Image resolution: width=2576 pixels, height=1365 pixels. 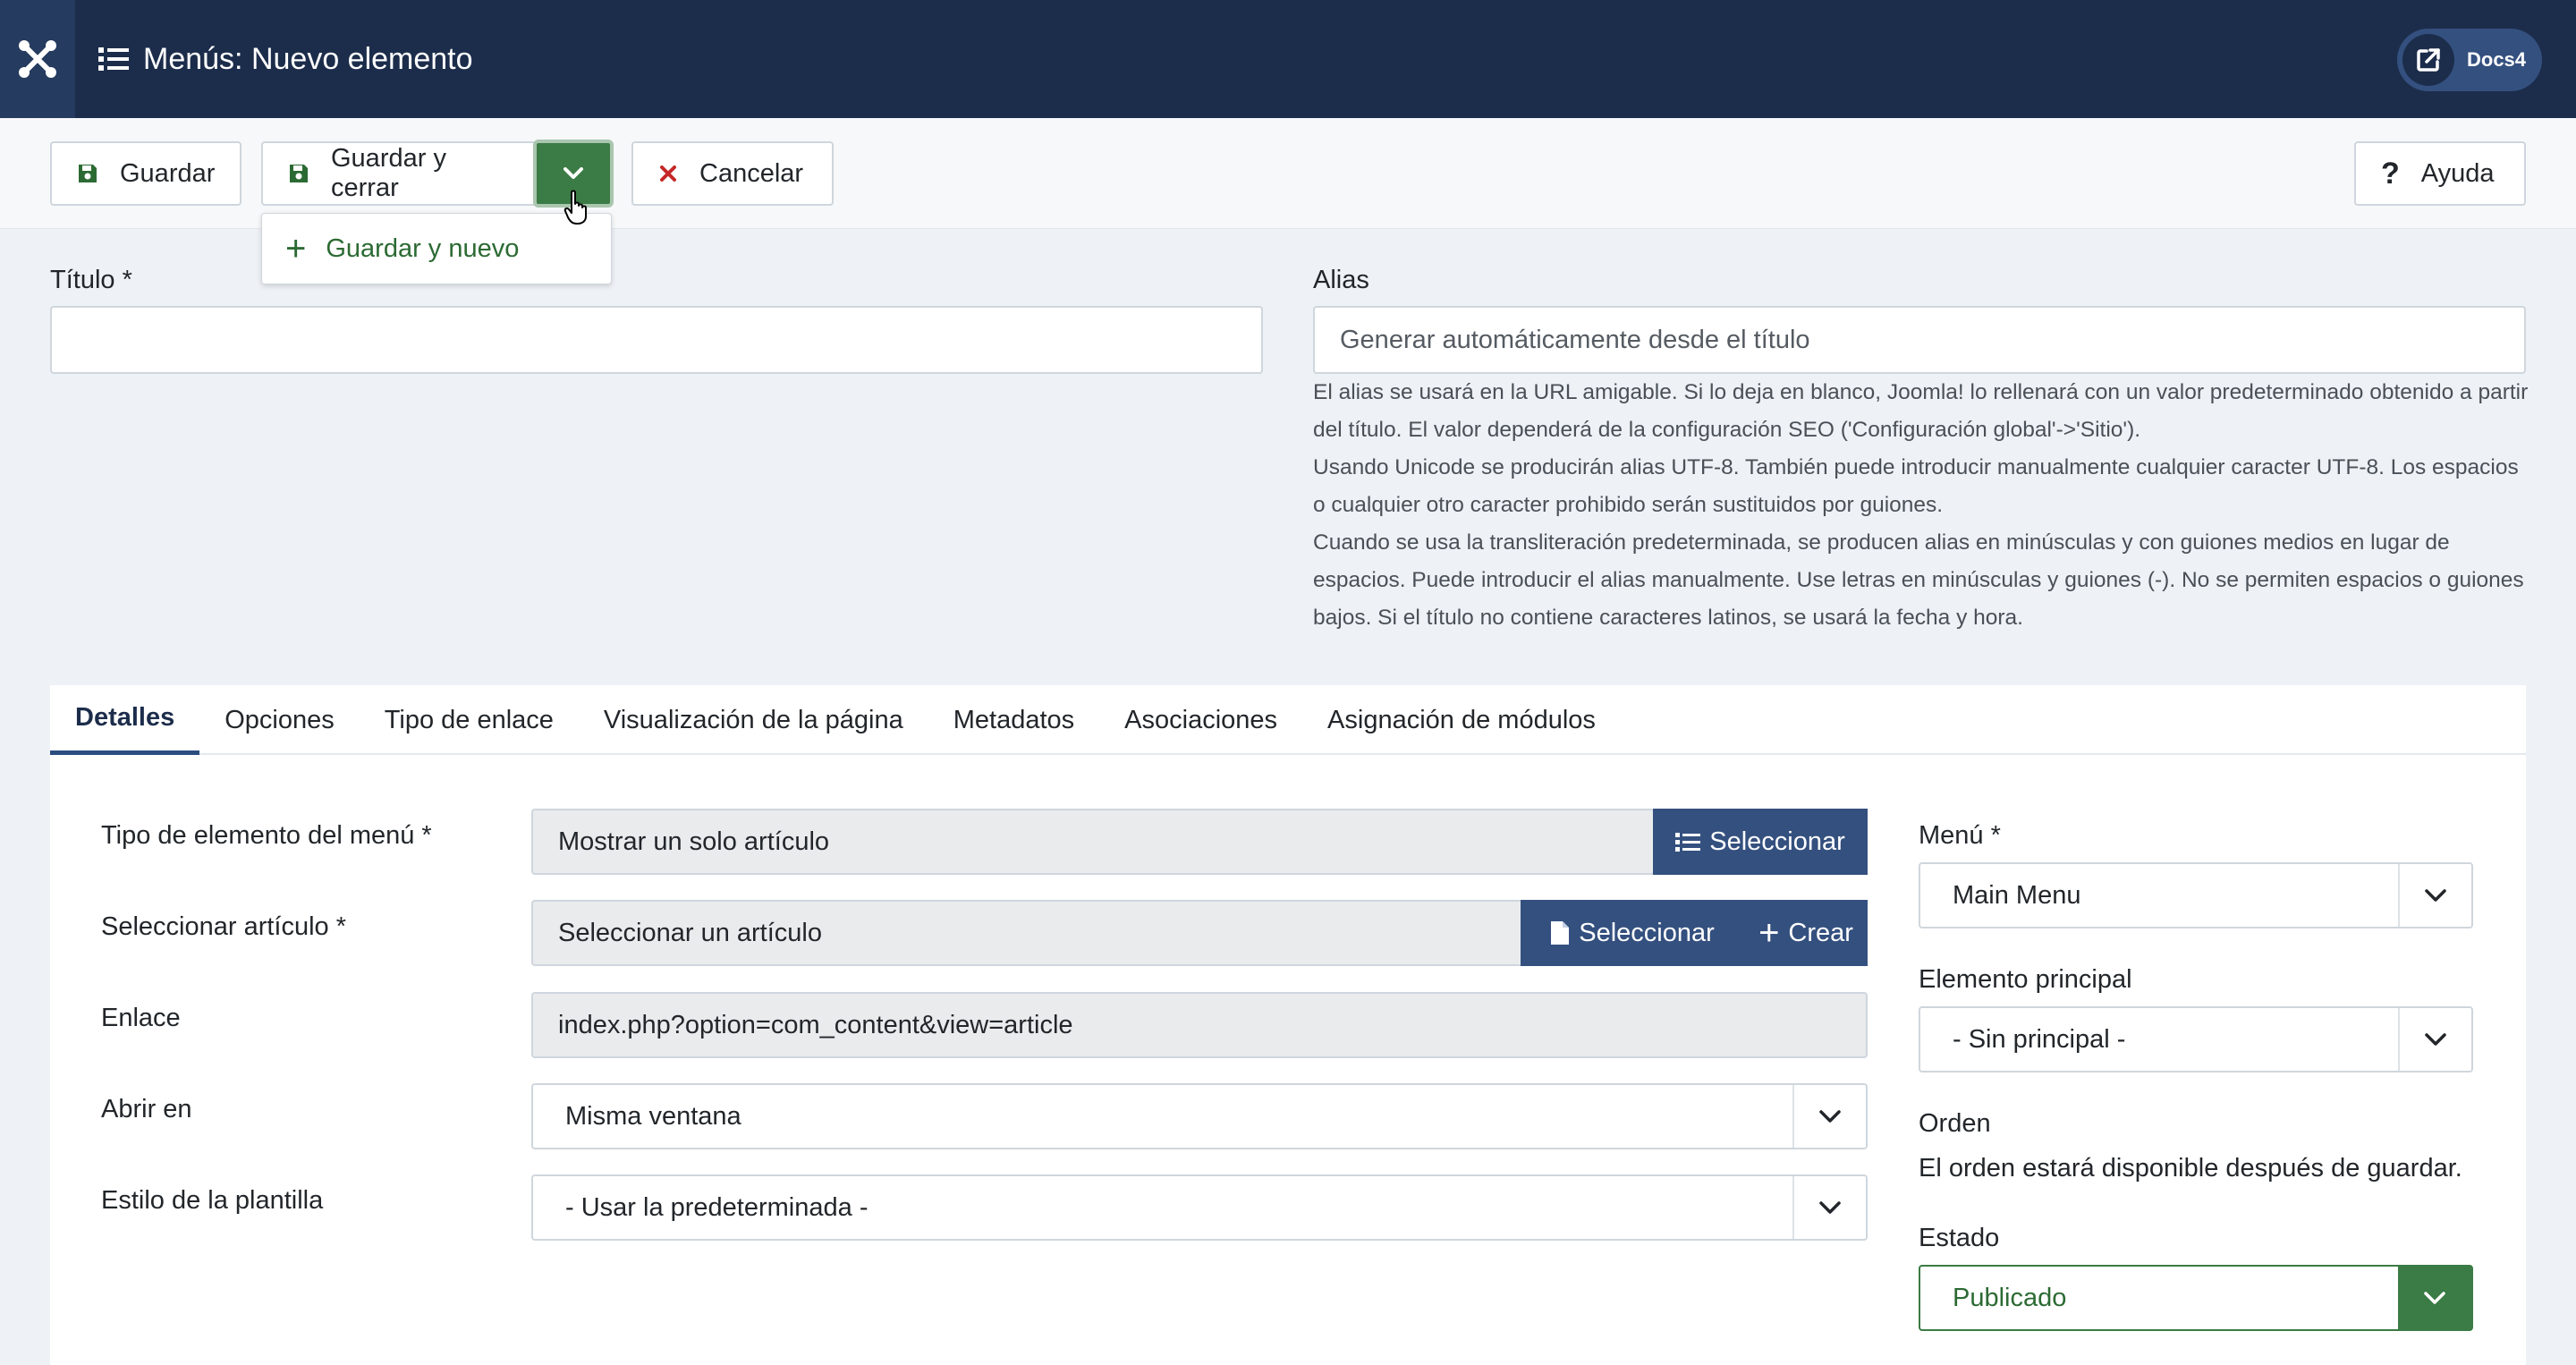 I want to click on save-close-label: Guardar y cerrar, so click(x=388, y=173).